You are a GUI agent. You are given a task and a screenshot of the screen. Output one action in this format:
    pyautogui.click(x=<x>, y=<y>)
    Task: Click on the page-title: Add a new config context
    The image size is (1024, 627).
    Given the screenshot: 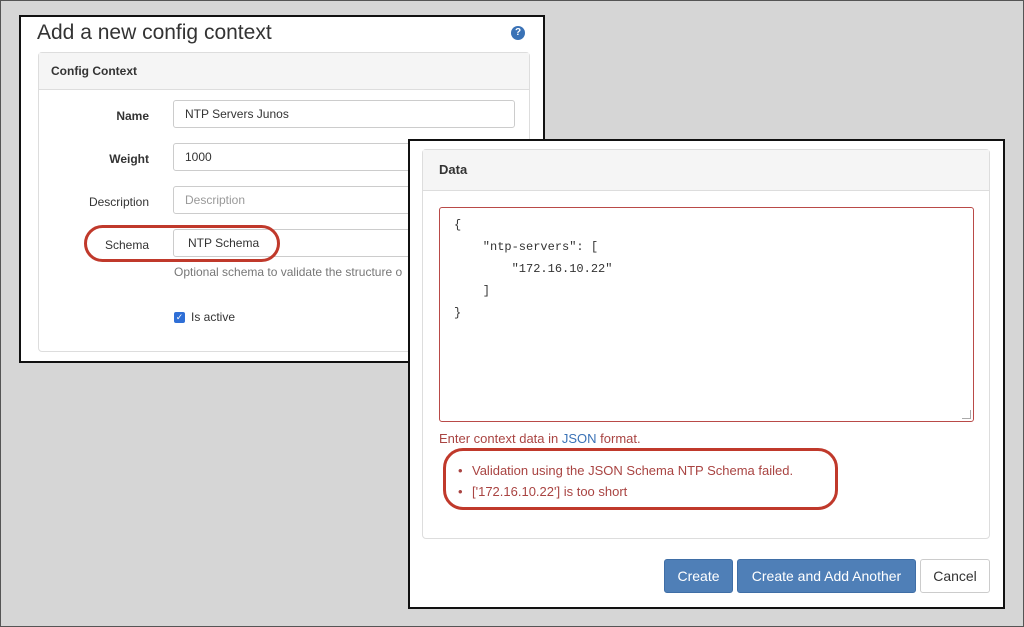 What is the action you would take?
    pyautogui.click(x=154, y=32)
    